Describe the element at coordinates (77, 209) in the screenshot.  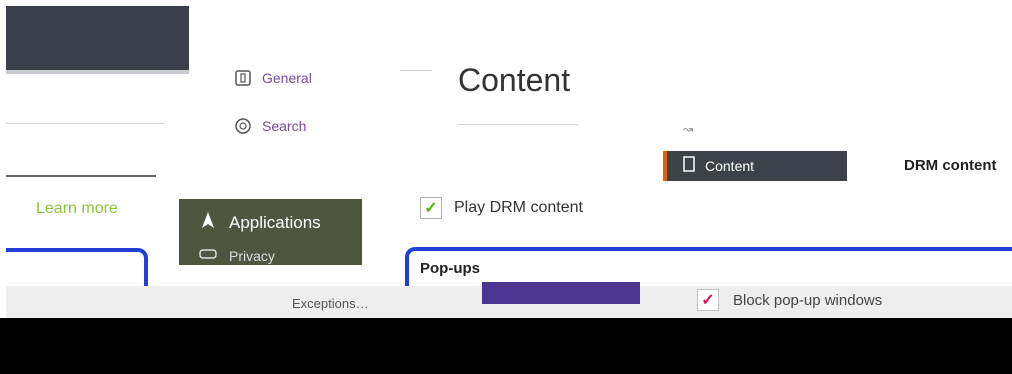
I see `learn-more-link: Learn more` at that location.